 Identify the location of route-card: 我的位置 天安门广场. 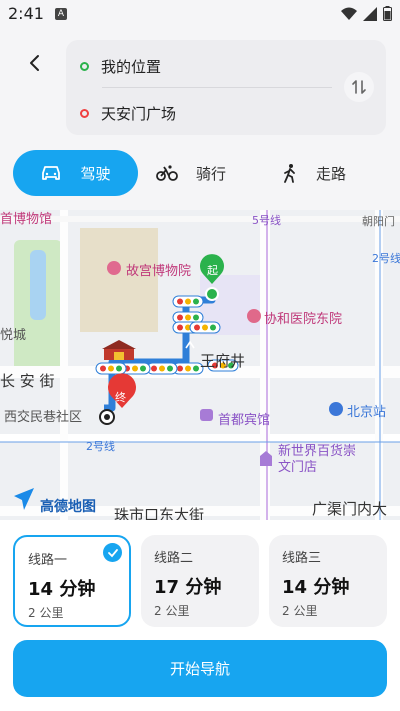
(226, 87).